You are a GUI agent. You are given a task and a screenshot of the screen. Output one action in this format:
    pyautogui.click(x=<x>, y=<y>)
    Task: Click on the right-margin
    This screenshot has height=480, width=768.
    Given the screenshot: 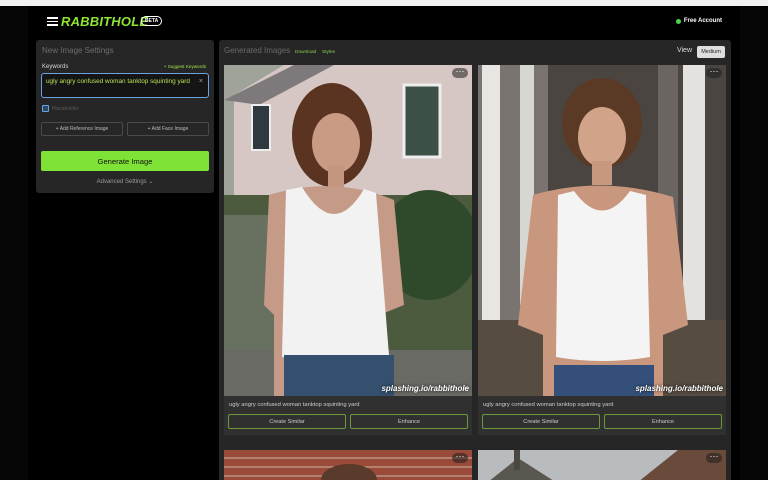 What is the action you would take?
    pyautogui.click(x=754, y=243)
    